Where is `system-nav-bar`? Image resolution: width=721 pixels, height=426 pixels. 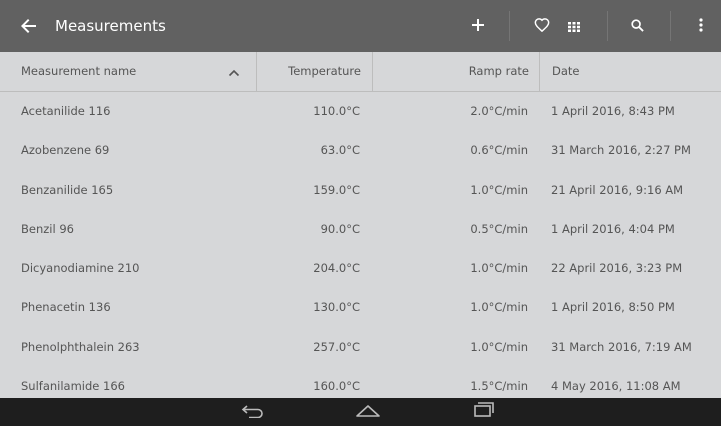
system-nav-bar is located at coordinates (360, 412).